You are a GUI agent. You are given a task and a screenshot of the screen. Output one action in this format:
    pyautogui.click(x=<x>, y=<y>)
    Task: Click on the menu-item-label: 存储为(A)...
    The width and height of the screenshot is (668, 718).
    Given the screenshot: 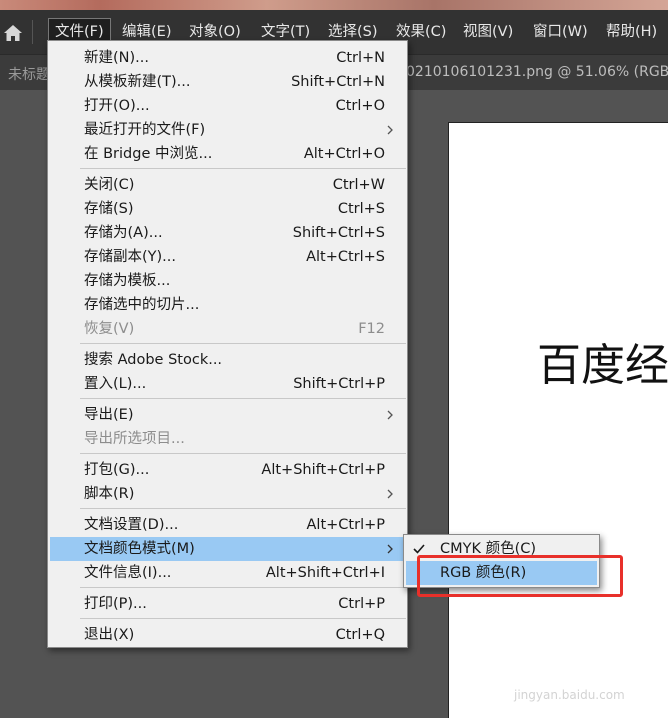 What is the action you would take?
    pyautogui.click(x=123, y=233)
    